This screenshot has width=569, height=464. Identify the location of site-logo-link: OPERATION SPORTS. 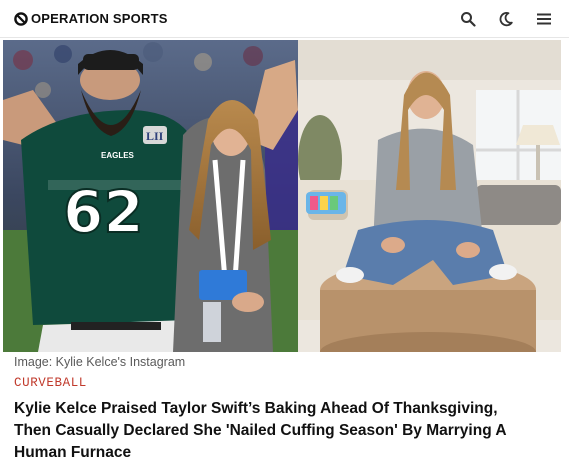
(91, 18).